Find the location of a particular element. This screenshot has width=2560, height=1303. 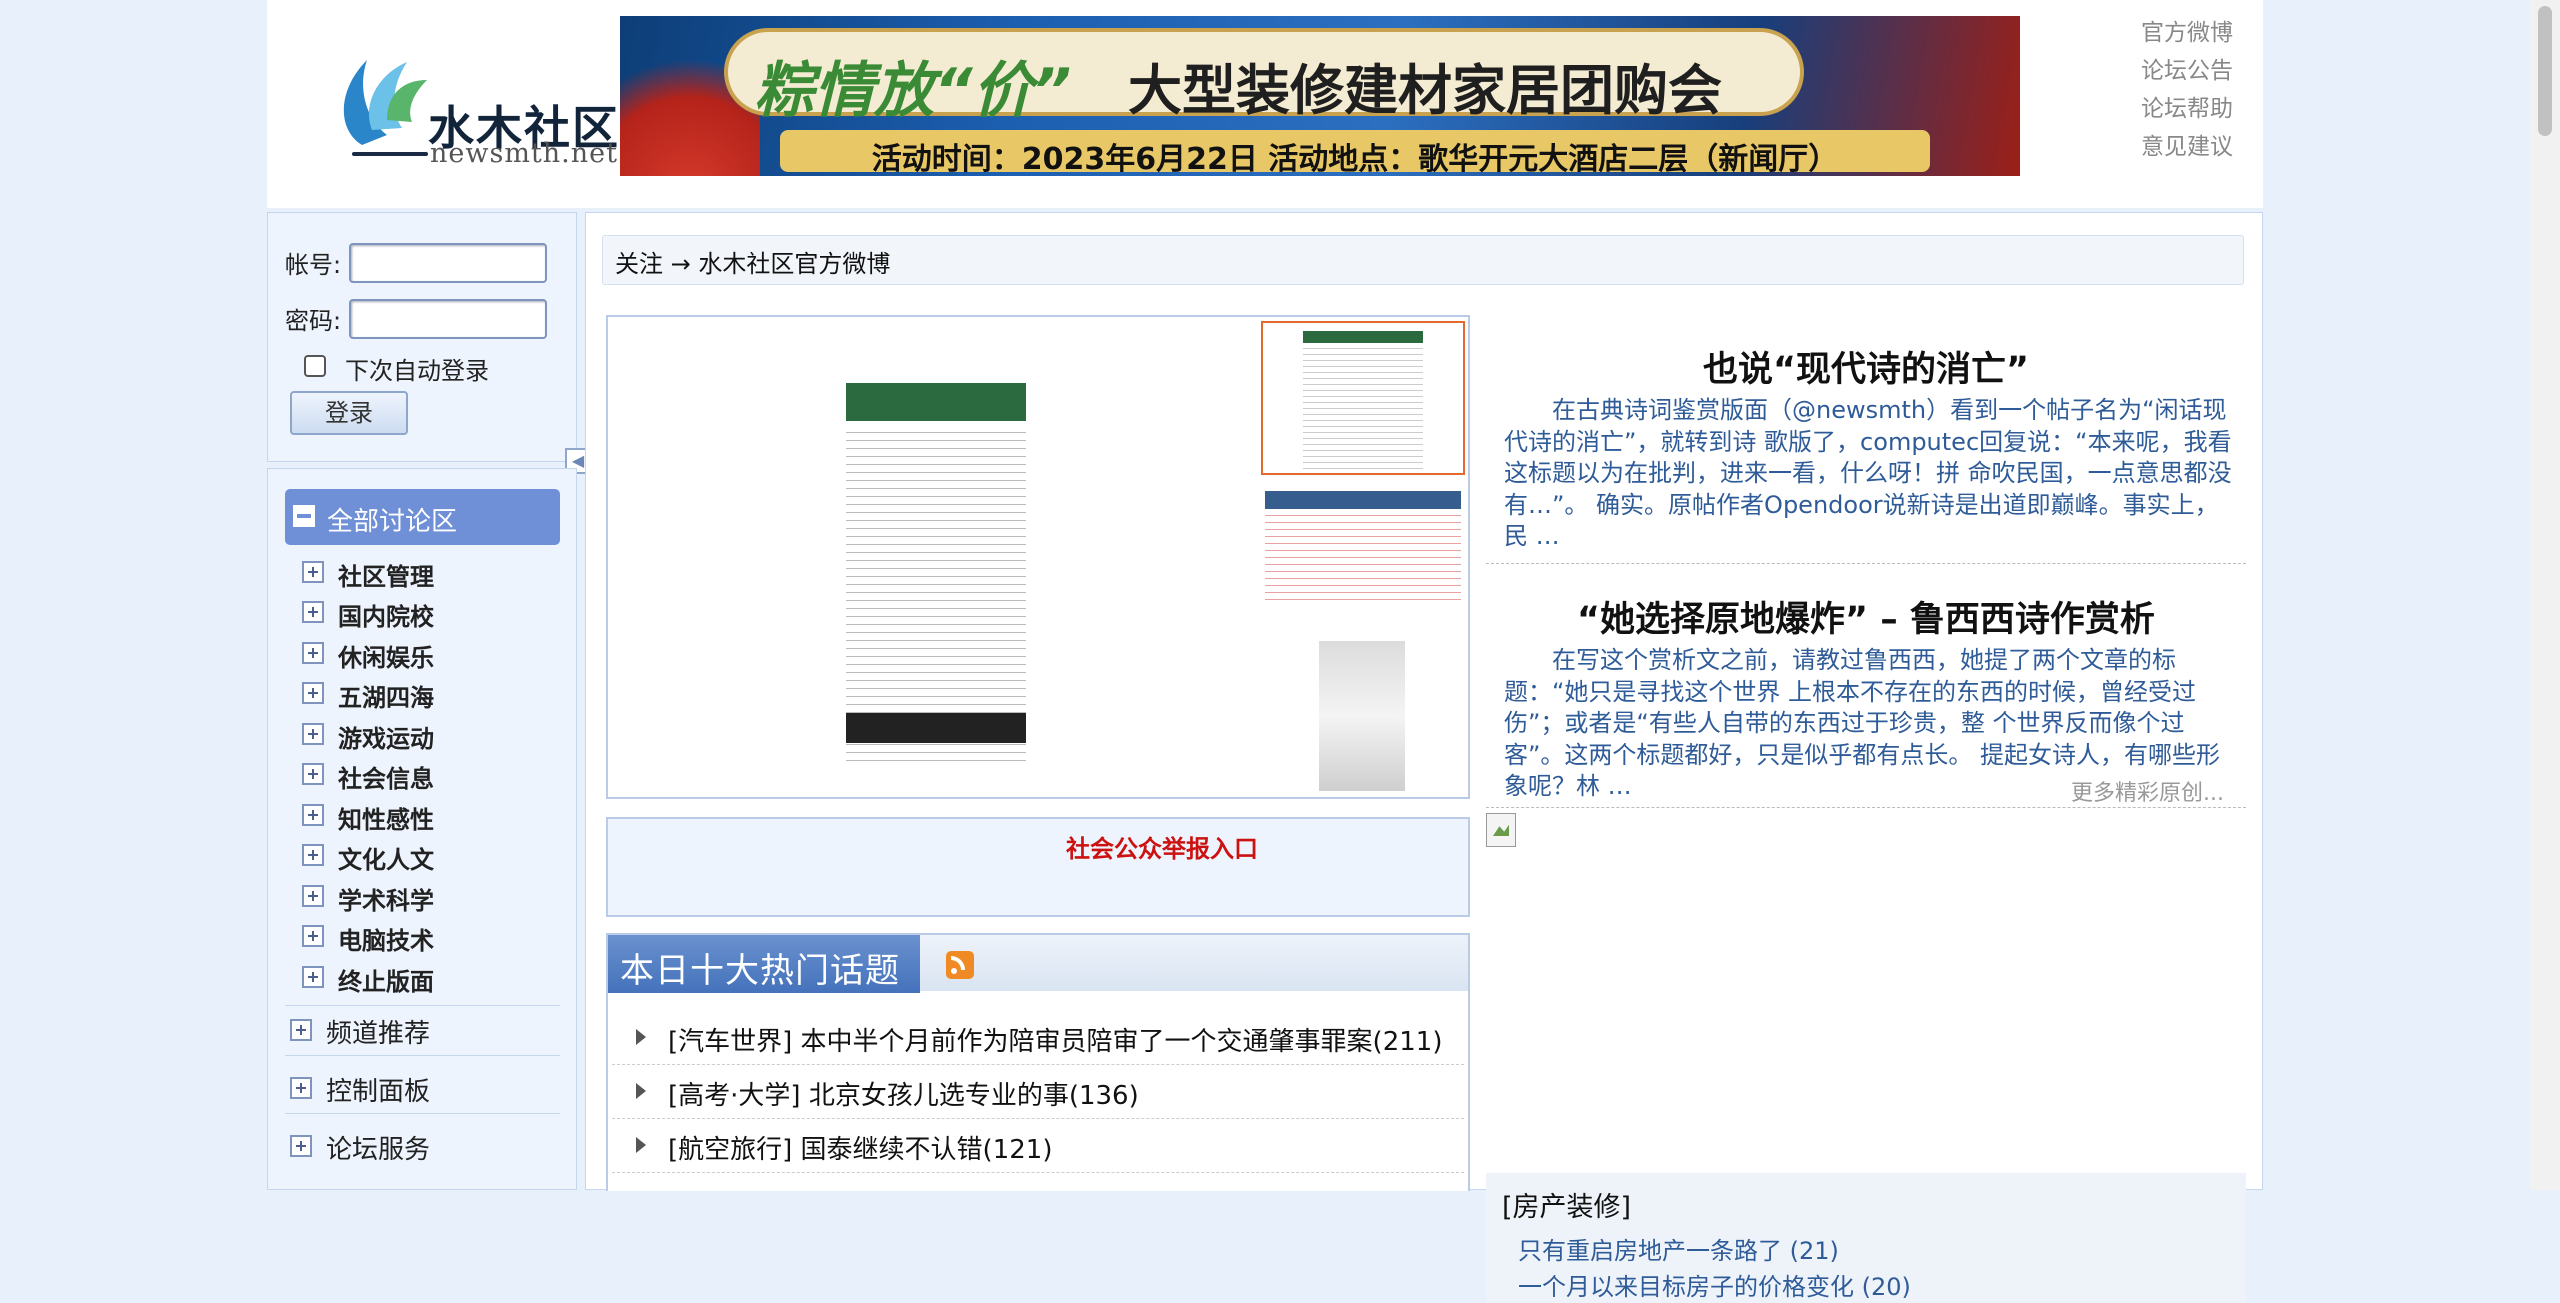

screenshot-header-bar is located at coordinates (936, 402).